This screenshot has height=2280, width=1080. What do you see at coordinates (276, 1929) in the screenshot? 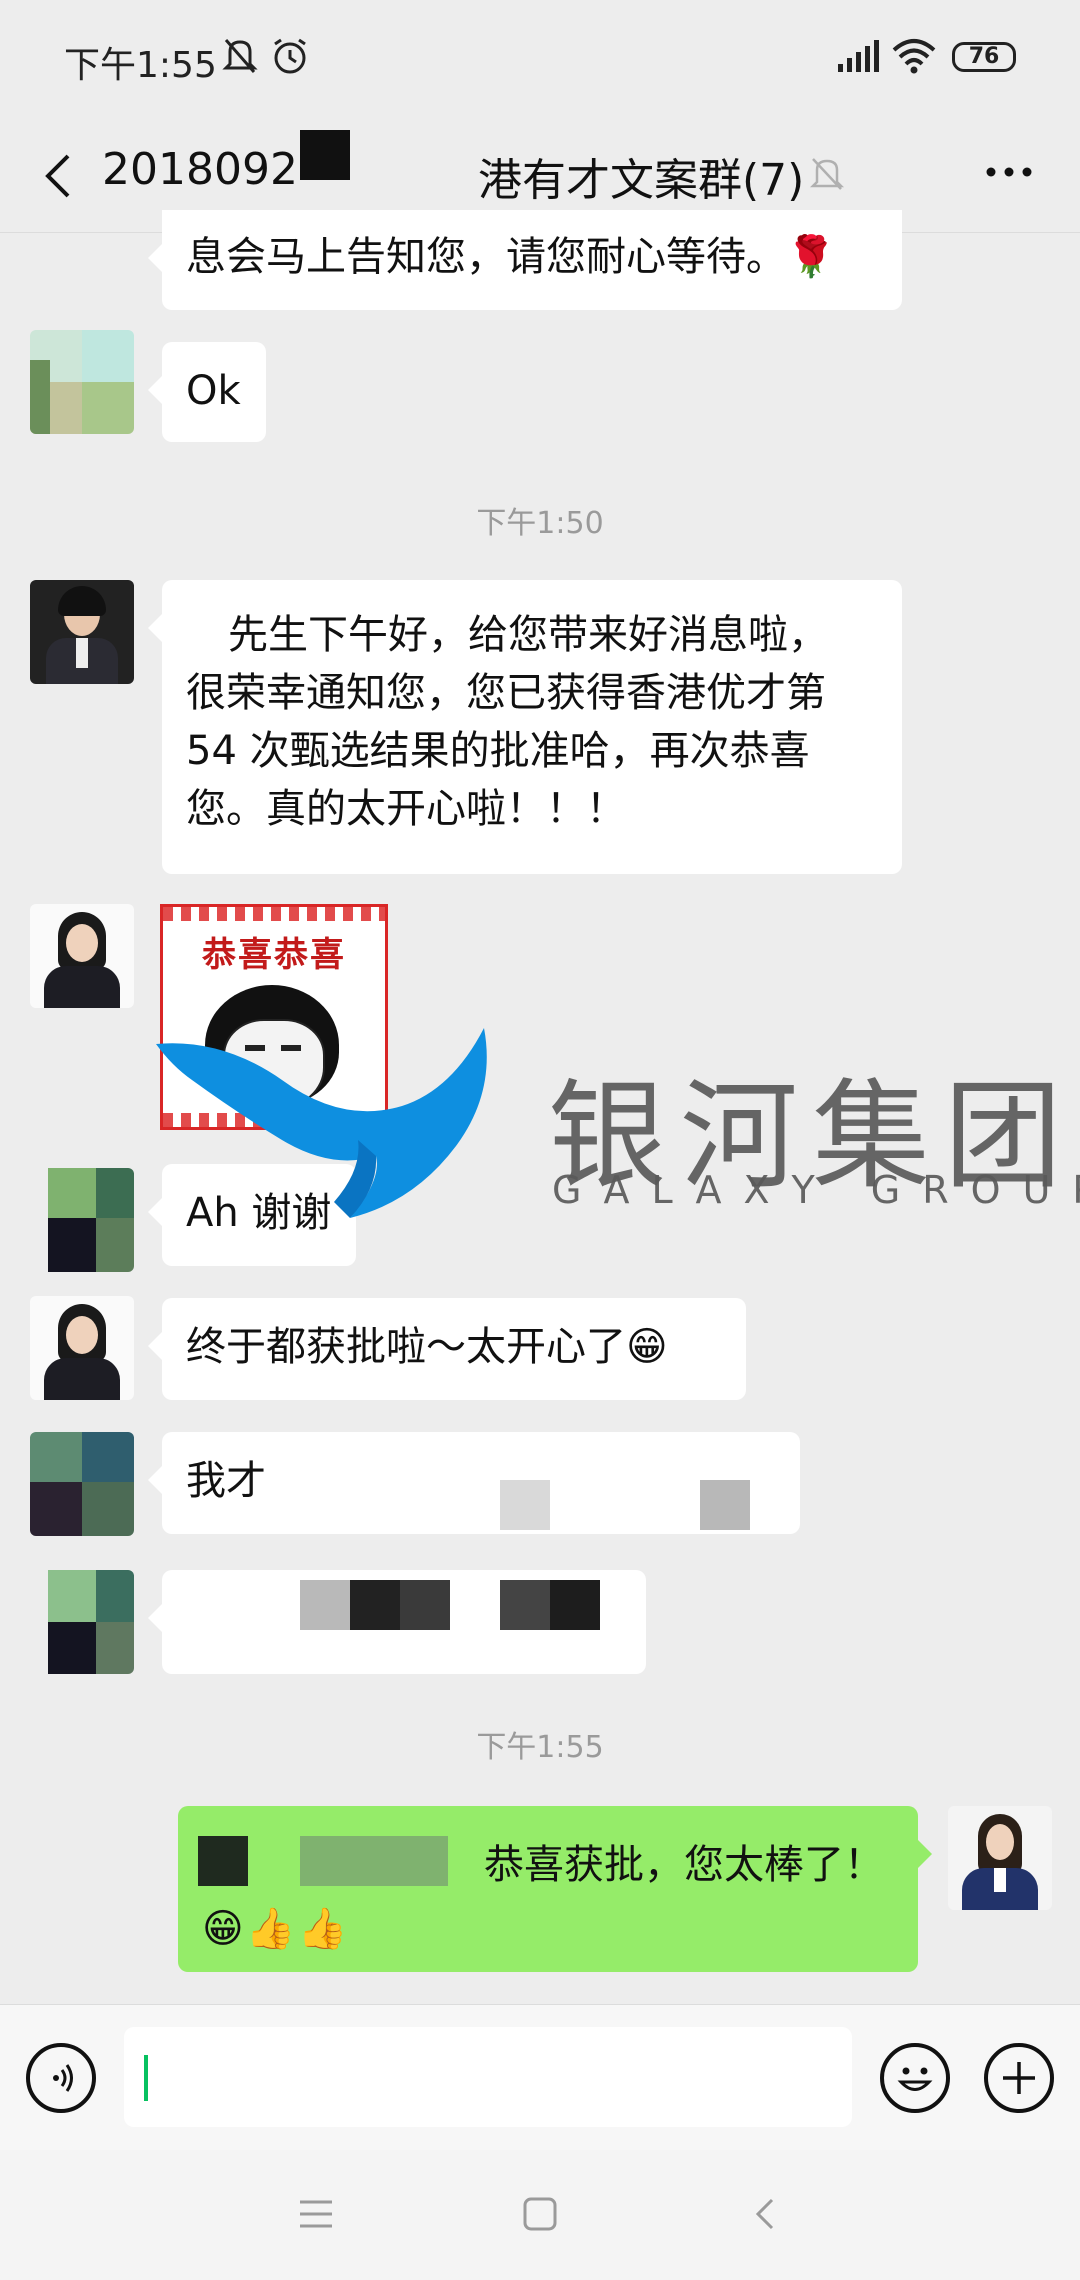
I see `message-emoji: 😁👍👍` at bounding box center [276, 1929].